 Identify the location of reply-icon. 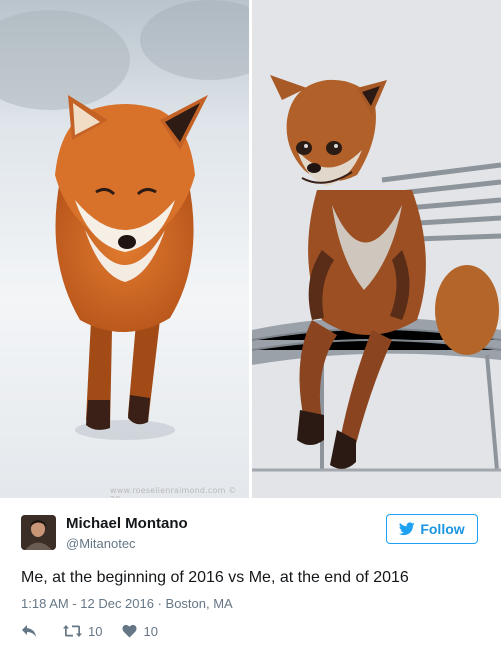
(29, 631).